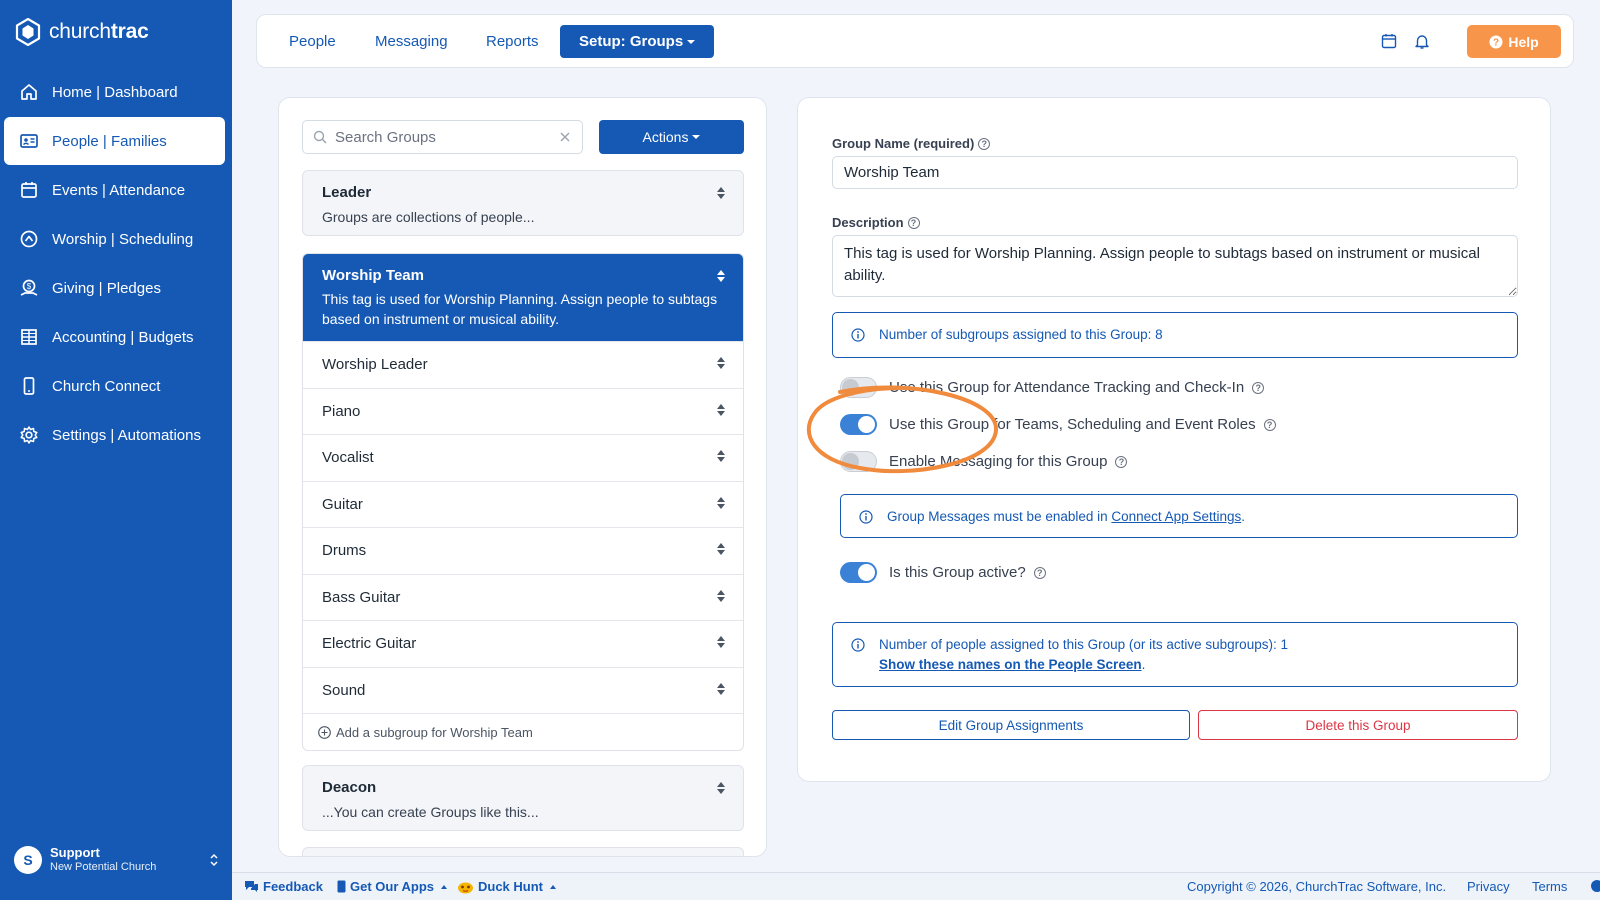 The image size is (1600, 900). Describe the element at coordinates (348, 458) in the screenshot. I see `subgroup-label: Vocalist` at that location.